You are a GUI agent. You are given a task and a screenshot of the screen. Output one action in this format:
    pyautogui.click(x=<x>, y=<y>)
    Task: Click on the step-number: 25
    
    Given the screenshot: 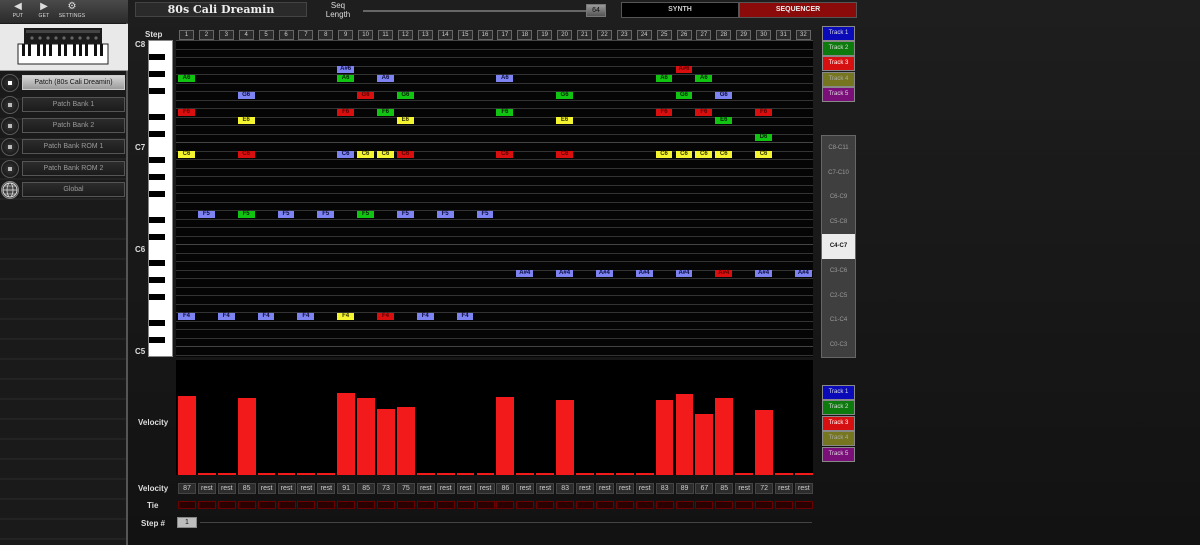 What is the action you would take?
    pyautogui.click(x=664, y=35)
    